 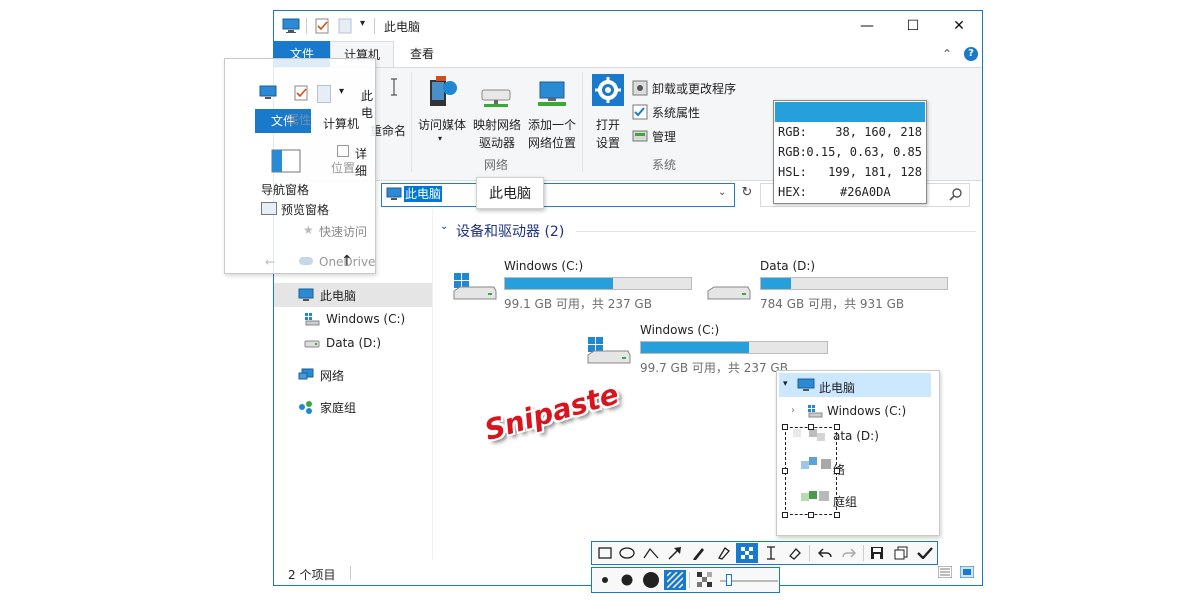 I want to click on close-button: ✕, so click(x=959, y=26).